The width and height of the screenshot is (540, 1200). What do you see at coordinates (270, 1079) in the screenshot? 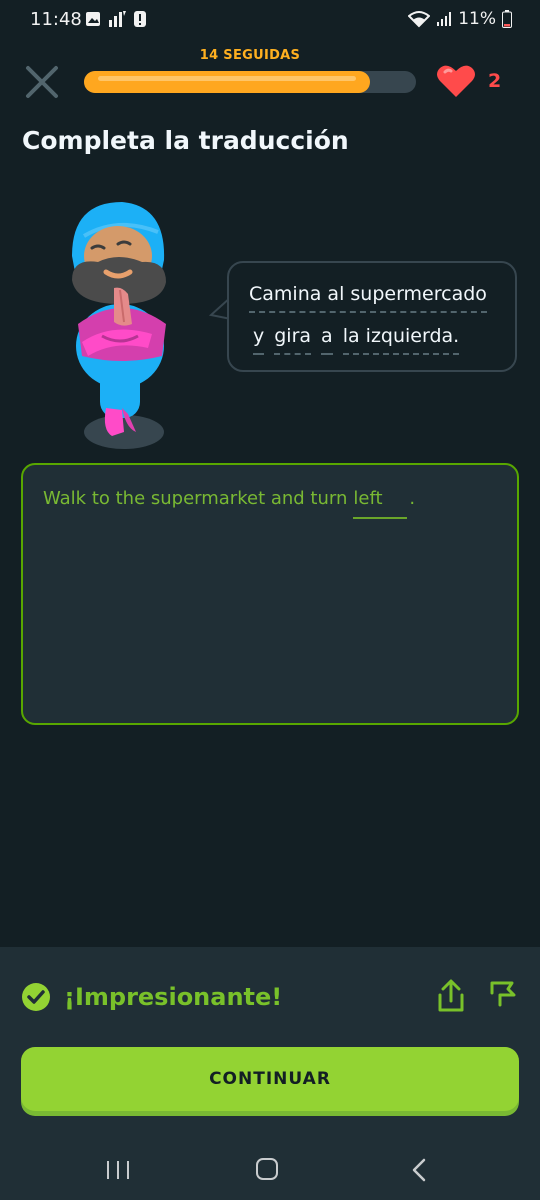
I see `continue-button: CONTINUAR` at bounding box center [270, 1079].